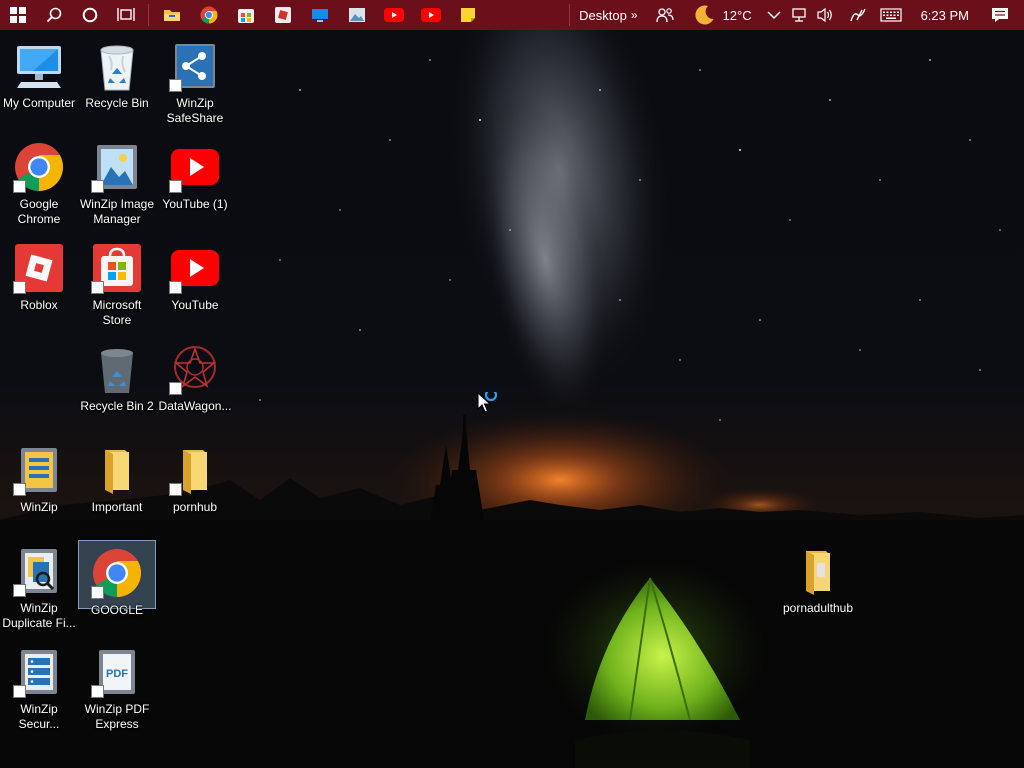 The image size is (1024, 768). I want to click on monitor-app-icon, so click(319, 15).